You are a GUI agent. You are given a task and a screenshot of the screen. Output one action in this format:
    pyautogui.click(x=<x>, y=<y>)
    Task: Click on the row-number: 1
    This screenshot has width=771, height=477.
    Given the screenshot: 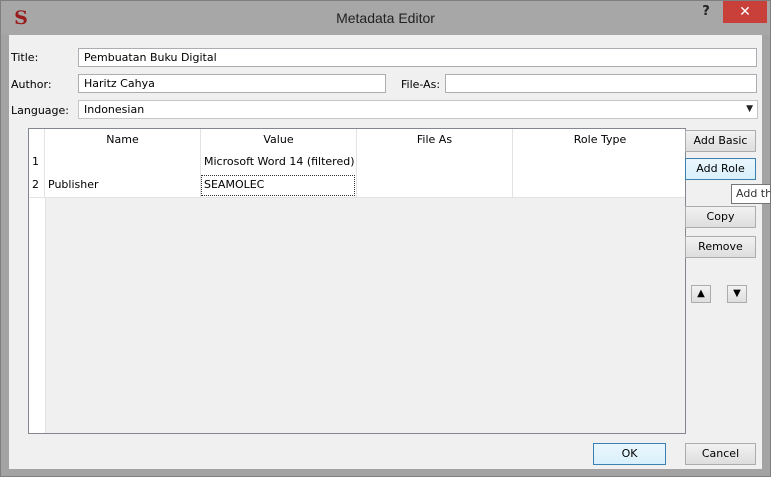 What is the action you would take?
    pyautogui.click(x=37, y=162)
    